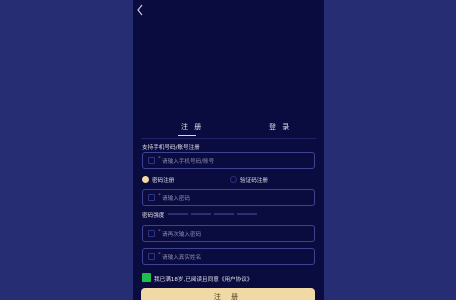 The height and width of the screenshot is (300, 456). What do you see at coordinates (188, 161) in the screenshot?
I see `account-placeholder: 请输入手机号码/账号` at bounding box center [188, 161].